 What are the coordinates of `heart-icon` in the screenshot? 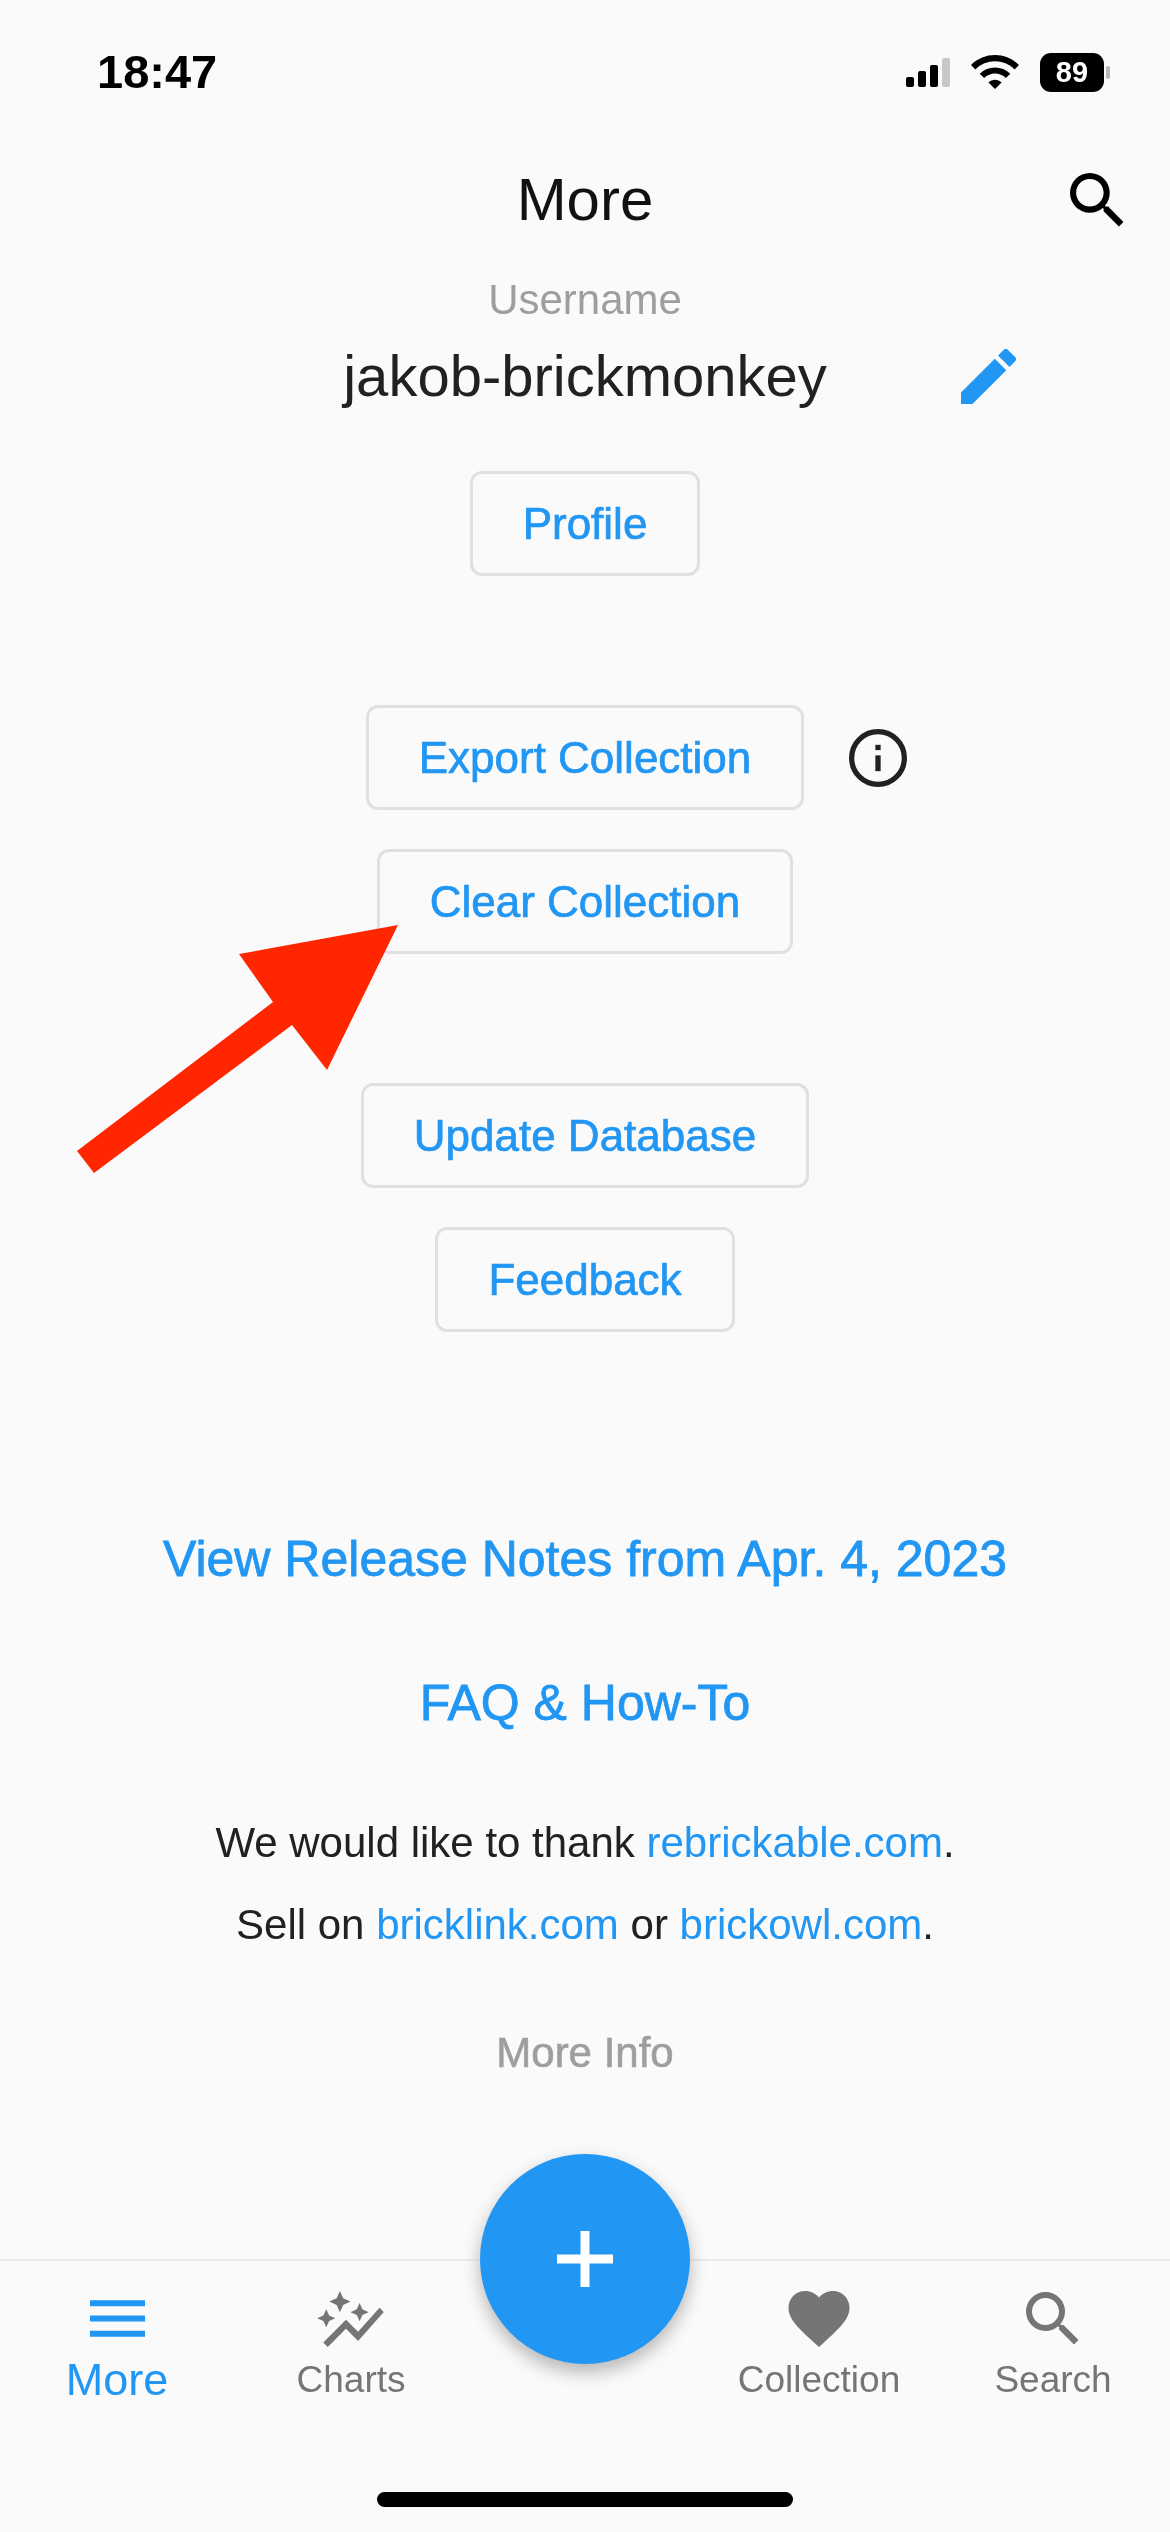 It's located at (819, 2319).